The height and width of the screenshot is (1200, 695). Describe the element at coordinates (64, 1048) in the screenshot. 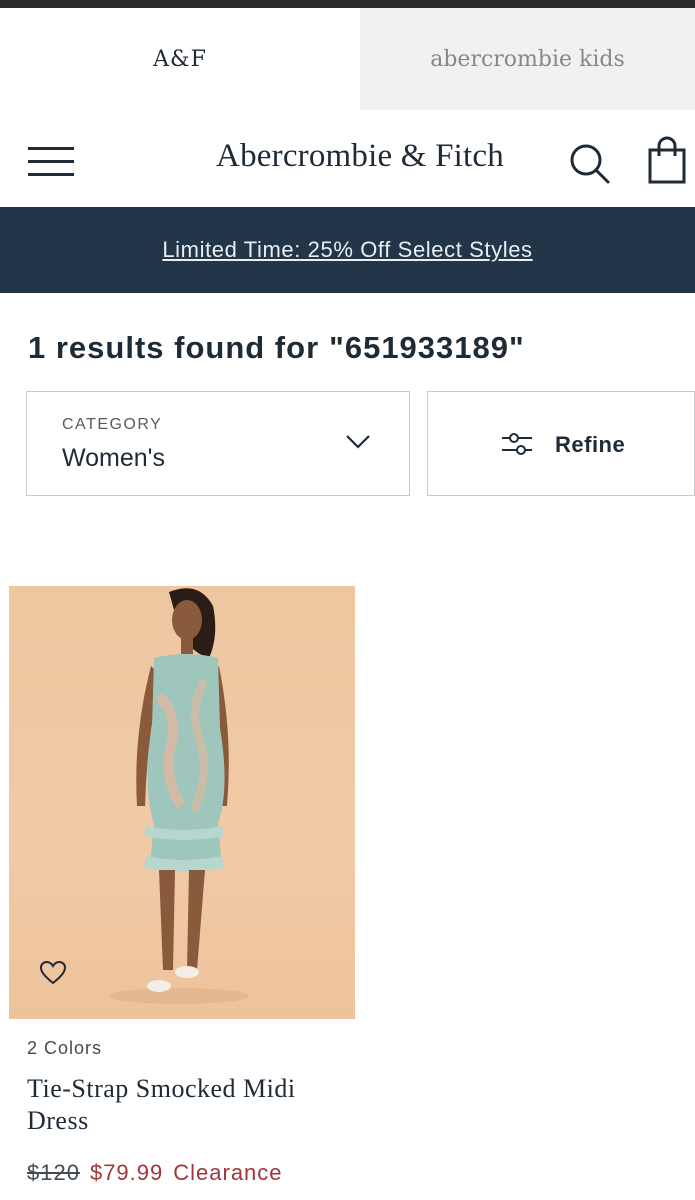

I see `product-colors: 2 Colors` at that location.